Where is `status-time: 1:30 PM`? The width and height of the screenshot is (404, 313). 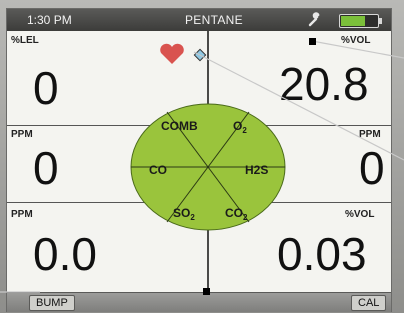
status-time: 1:30 PM is located at coordinates (49, 20).